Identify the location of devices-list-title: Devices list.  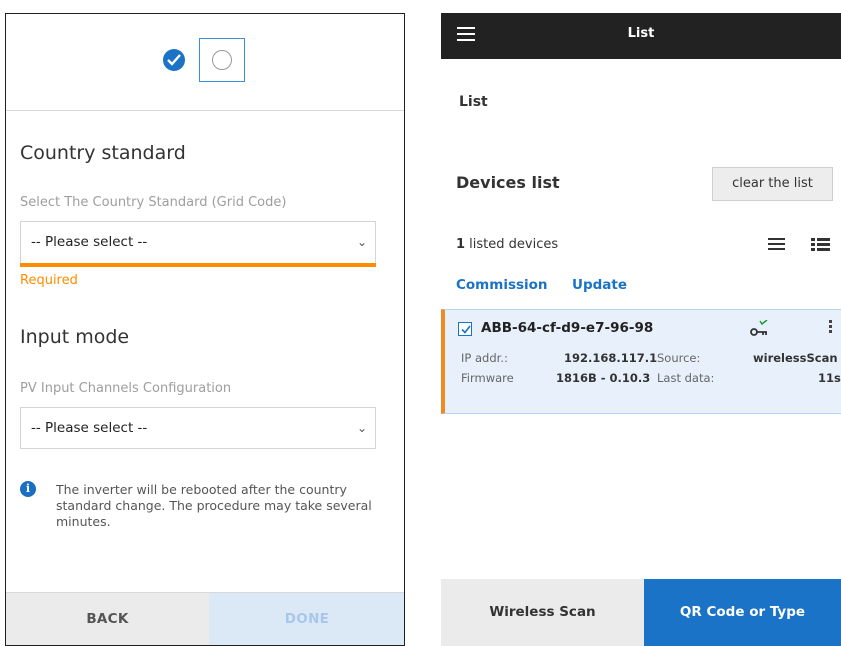
(508, 182).